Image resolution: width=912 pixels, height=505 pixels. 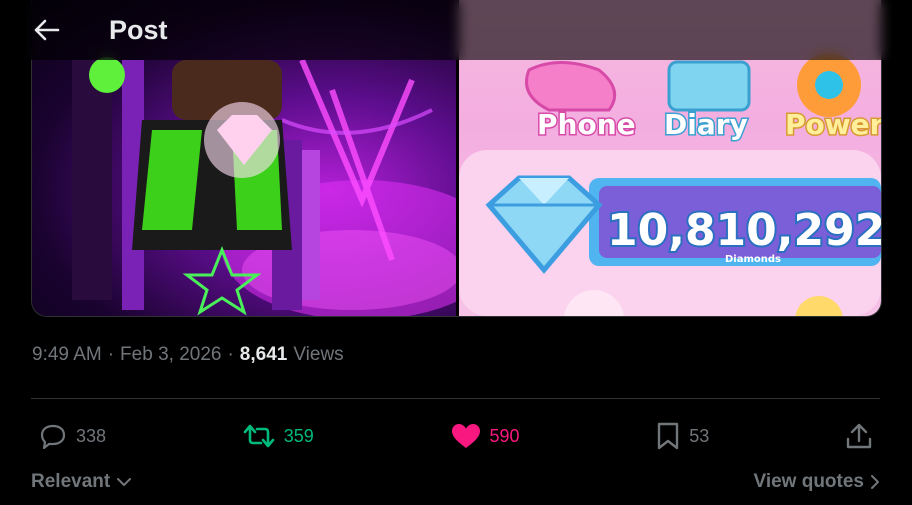 What do you see at coordinates (455, 482) in the screenshot?
I see `replies-sort-row: Relevant View quotes` at bounding box center [455, 482].